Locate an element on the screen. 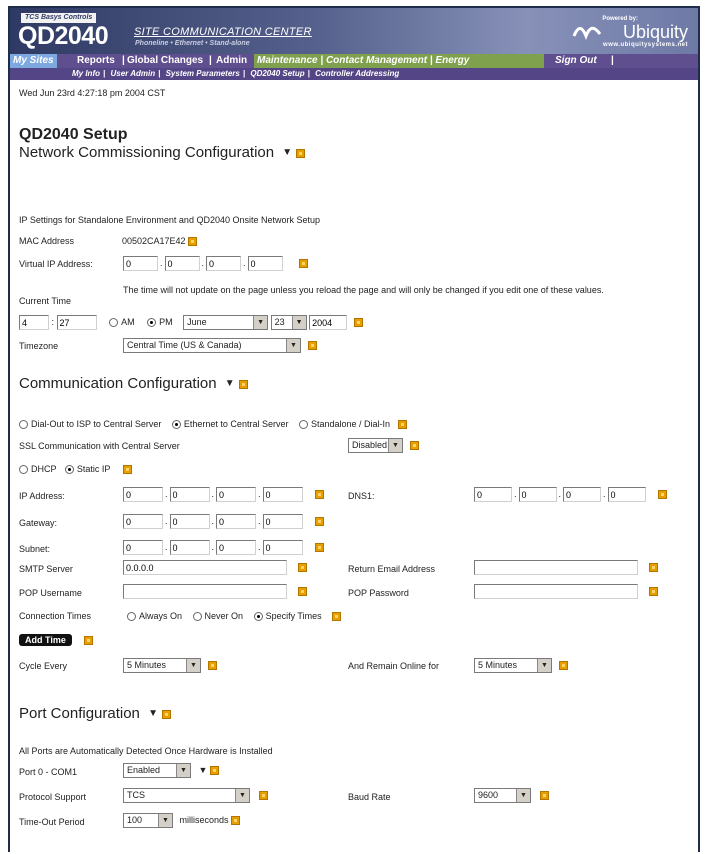  chevron-down-icon: ▼ is located at coordinates (183, 770).